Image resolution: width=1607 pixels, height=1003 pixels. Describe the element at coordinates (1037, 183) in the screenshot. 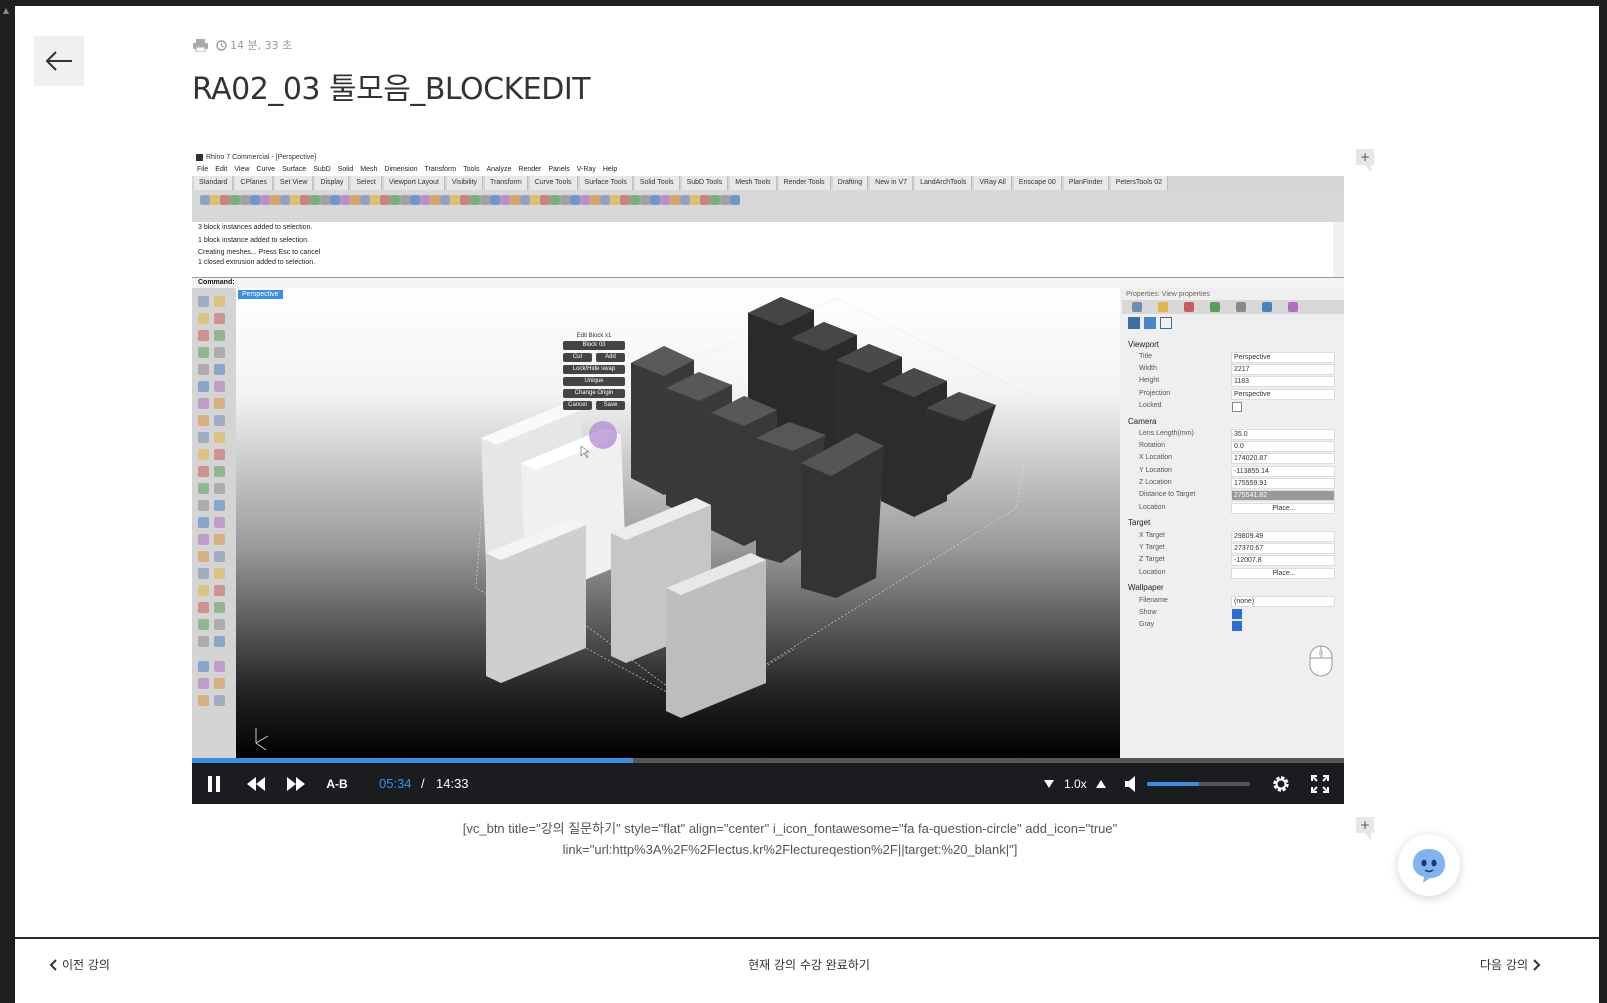

I see `toolbar-tab: Enscape 00` at that location.